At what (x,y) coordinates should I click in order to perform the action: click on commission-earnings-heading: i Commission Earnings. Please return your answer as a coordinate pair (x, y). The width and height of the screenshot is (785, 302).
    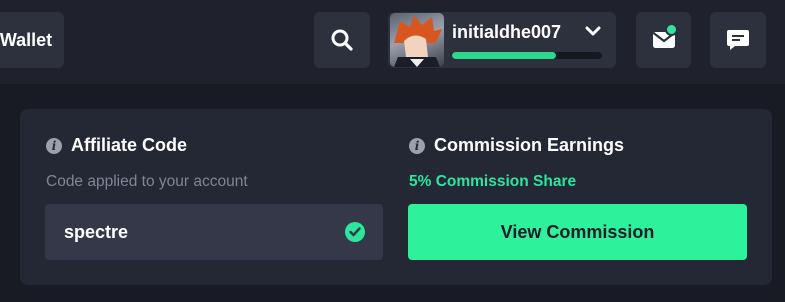
    Looking at the image, I should click on (516, 145).